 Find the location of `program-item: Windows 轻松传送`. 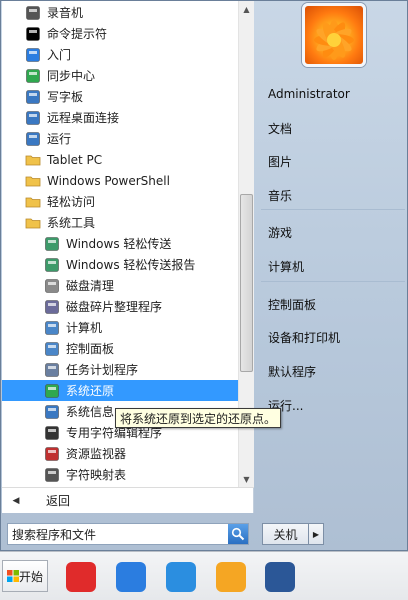

program-item: Windows 轻松传送 is located at coordinates (120, 243).